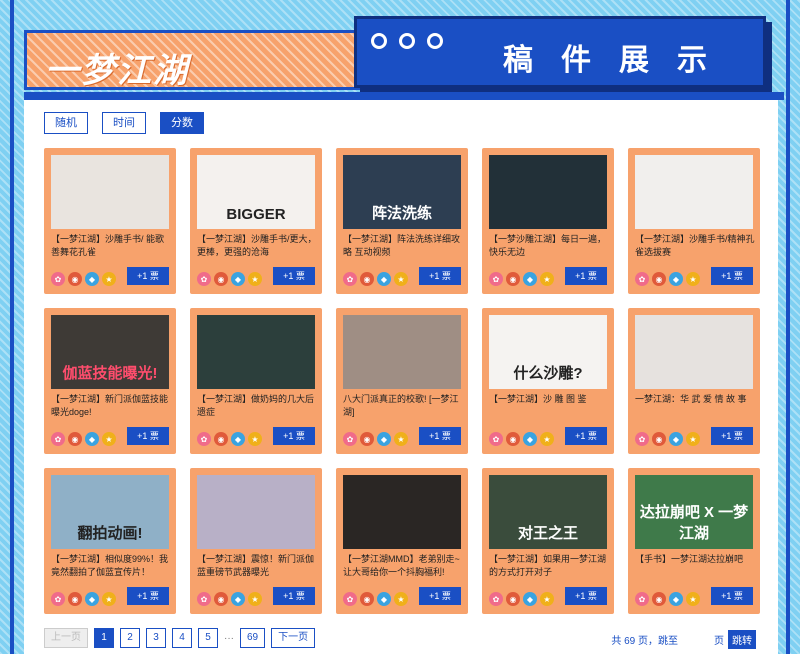 This screenshot has height=654, width=800. I want to click on page-button: 4, so click(182, 638).